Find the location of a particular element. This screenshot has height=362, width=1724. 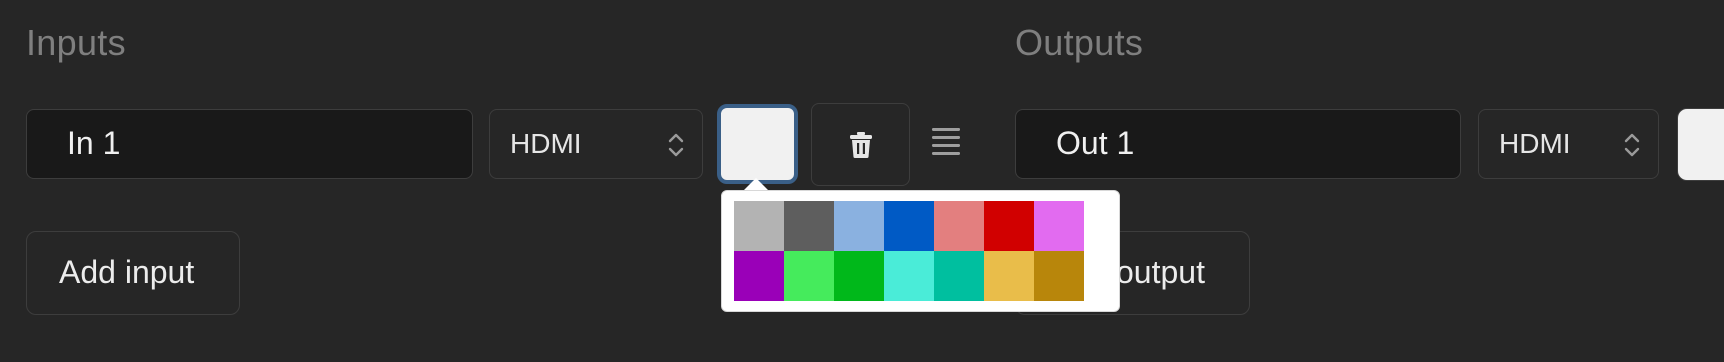

output-type-select: HDMI is located at coordinates (1568, 144).